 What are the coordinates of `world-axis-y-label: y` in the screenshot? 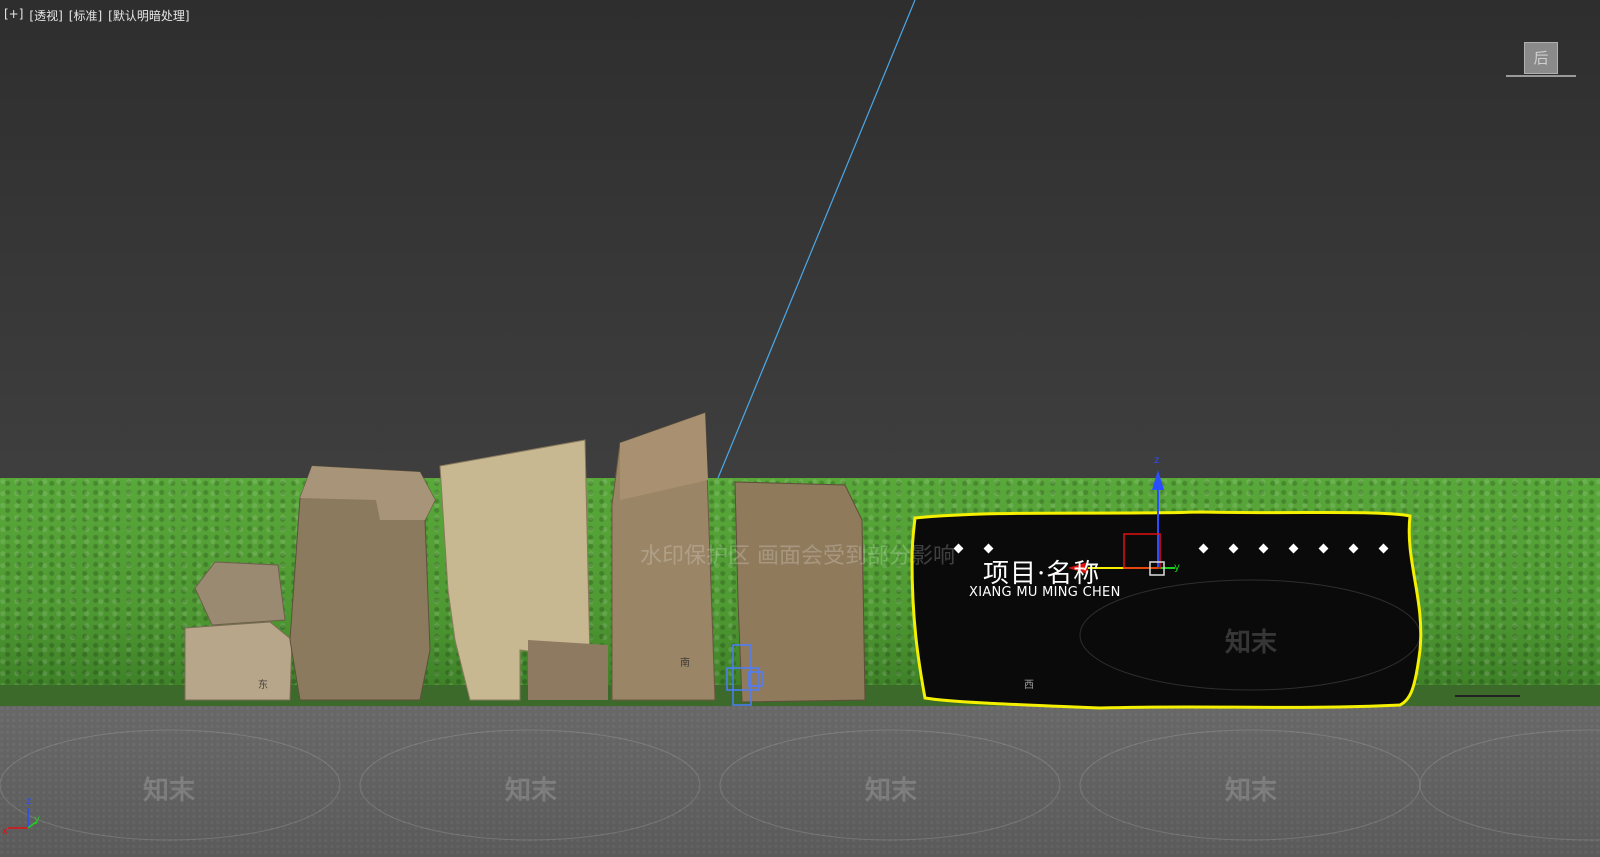 It's located at (37, 819).